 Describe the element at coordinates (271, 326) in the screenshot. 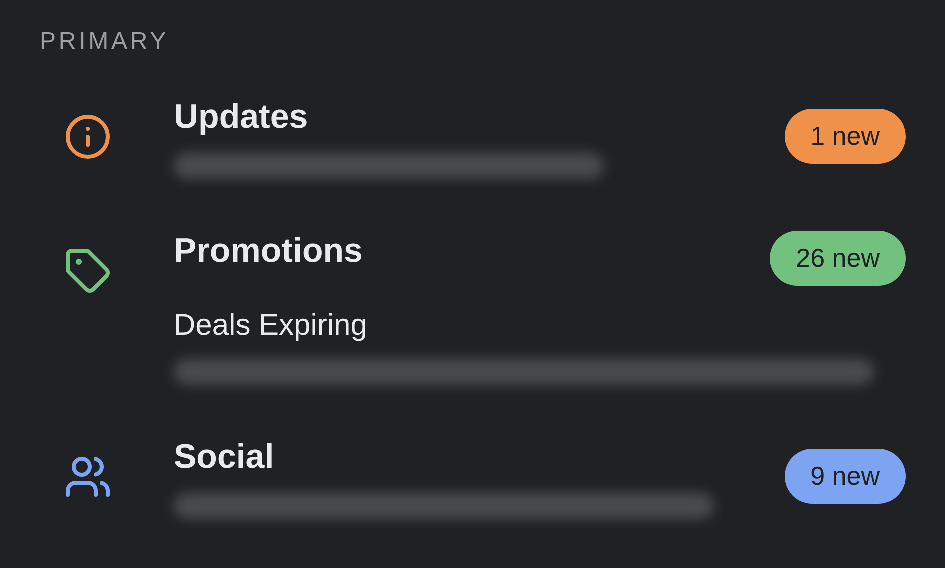

I see `category-subtitle: Deals Expiring` at that location.